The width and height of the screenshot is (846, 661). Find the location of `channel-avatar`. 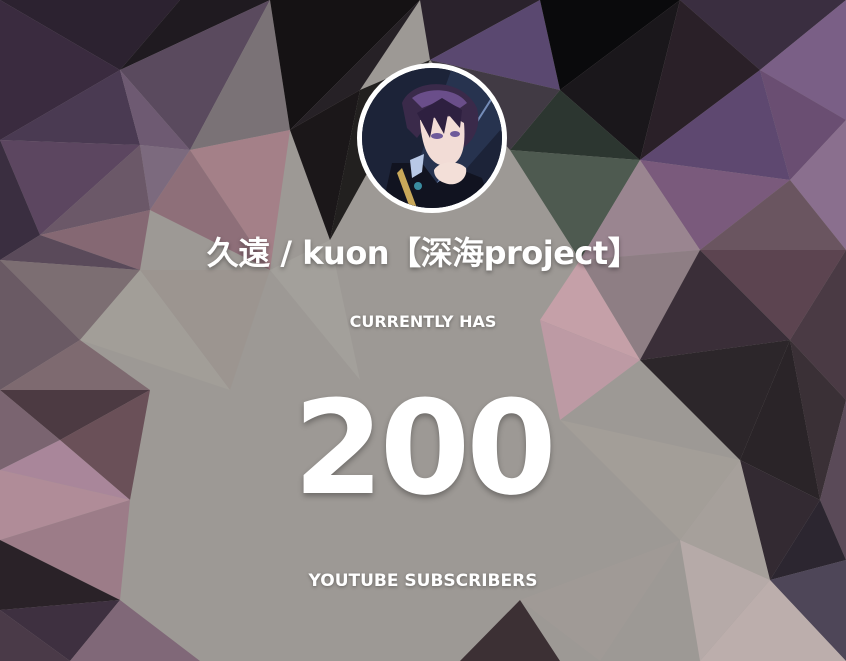

channel-avatar is located at coordinates (432, 138).